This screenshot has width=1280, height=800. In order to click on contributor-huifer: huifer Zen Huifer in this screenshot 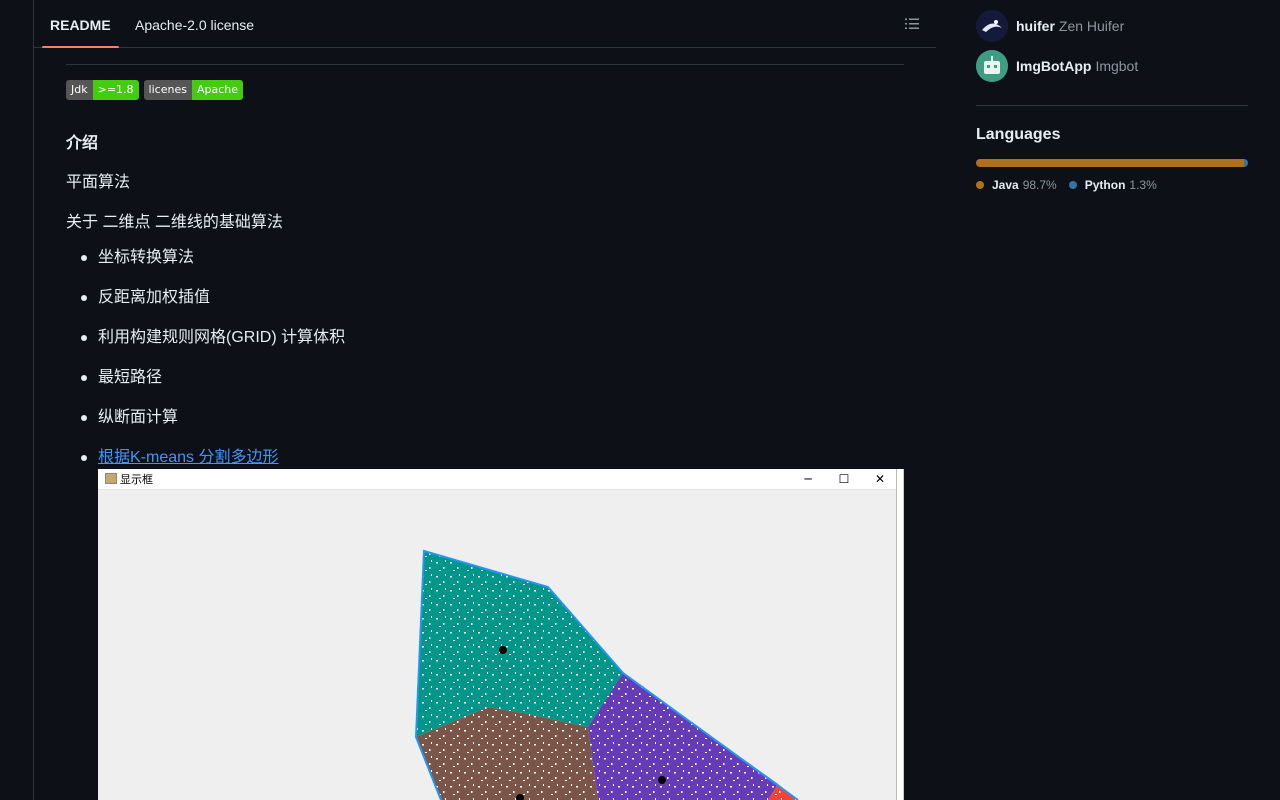, I will do `click(1050, 26)`.